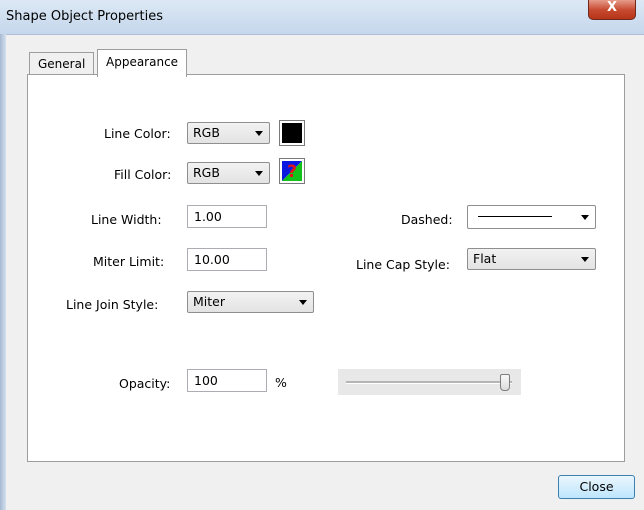 The height and width of the screenshot is (510, 644). What do you see at coordinates (403, 264) in the screenshot?
I see `line-cap-style-label: Line Cap Style:` at bounding box center [403, 264].